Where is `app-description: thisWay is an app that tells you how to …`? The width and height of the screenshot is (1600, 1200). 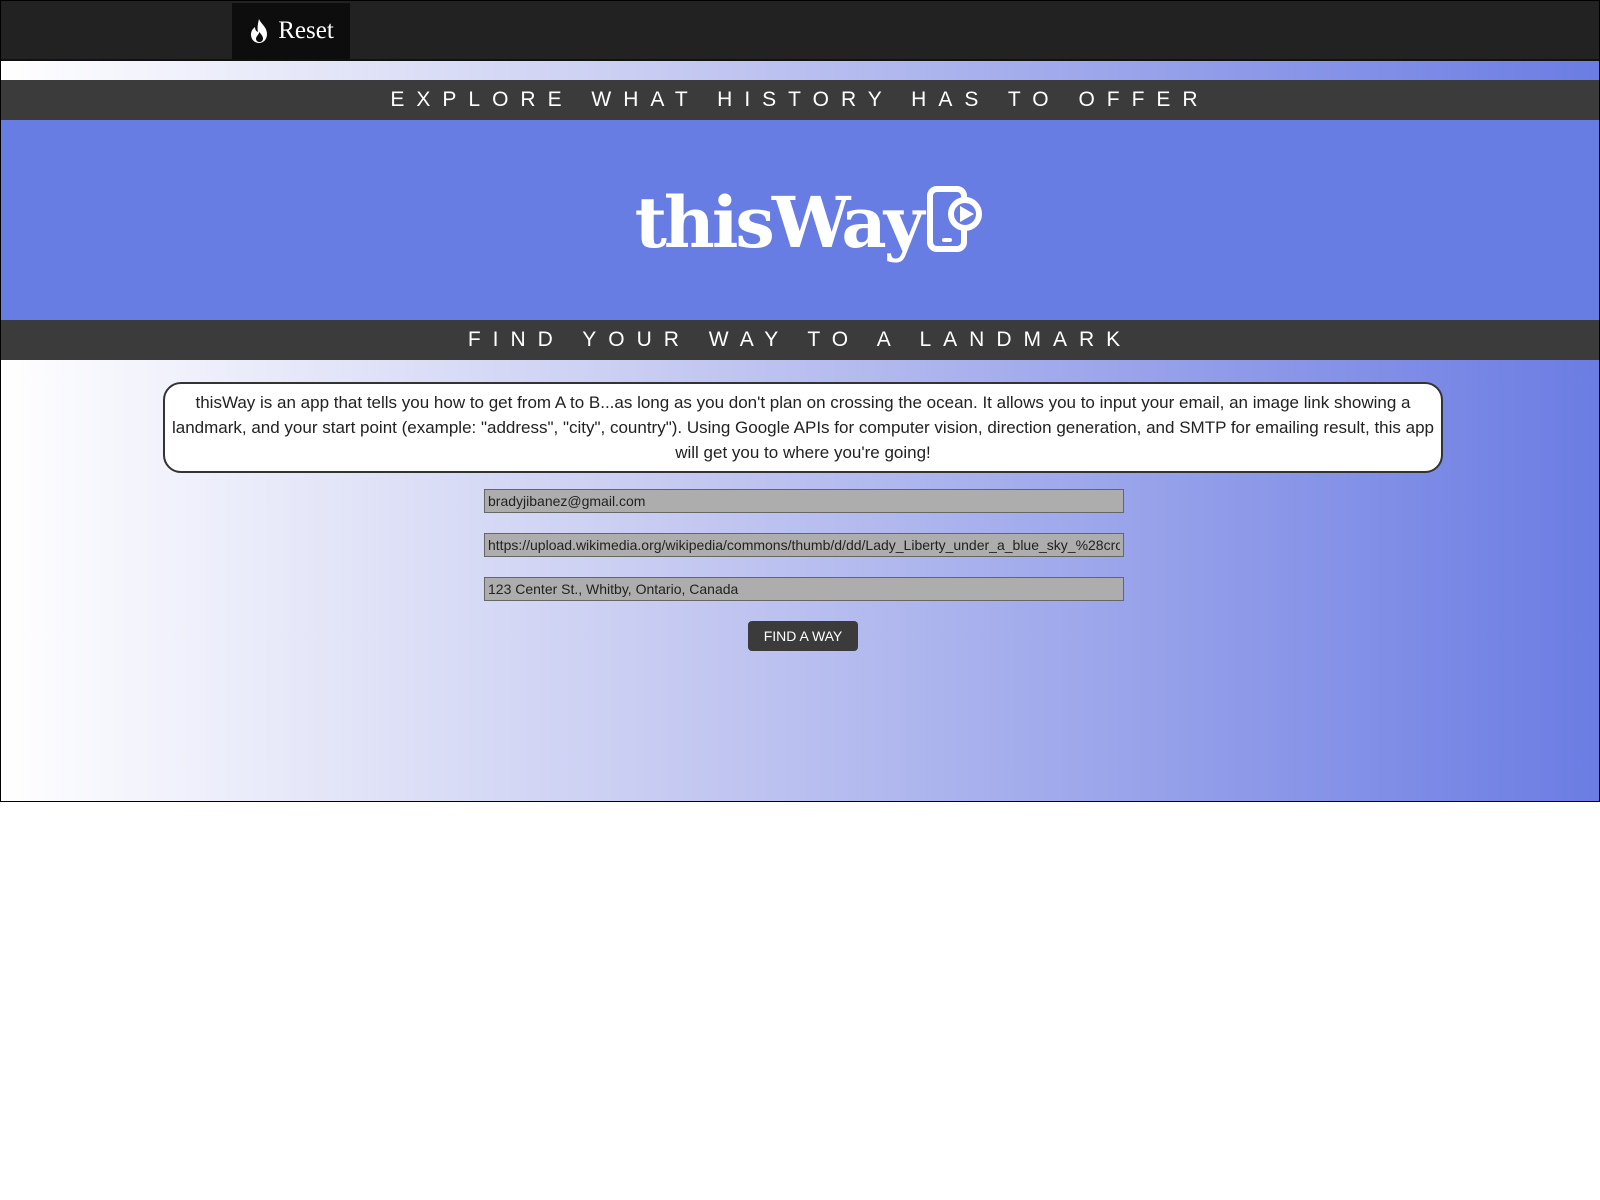 app-description: thisWay is an app that tells you how to … is located at coordinates (803, 427).